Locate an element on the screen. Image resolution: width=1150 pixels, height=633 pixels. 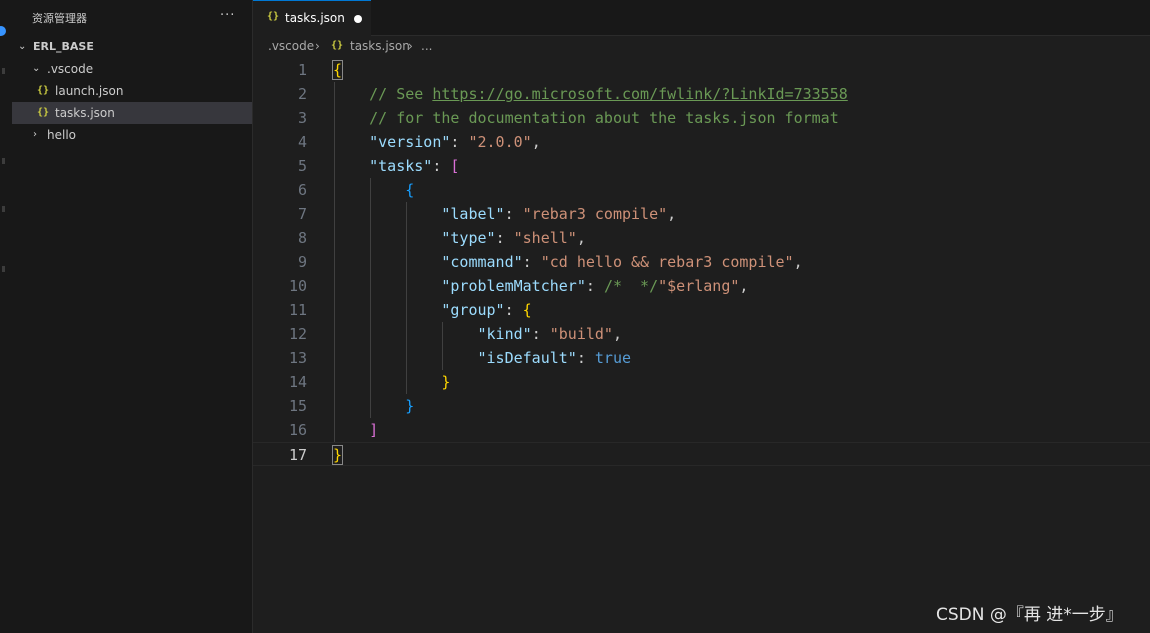
chevron-down-icon: ⌄ is located at coordinates (22, 46).